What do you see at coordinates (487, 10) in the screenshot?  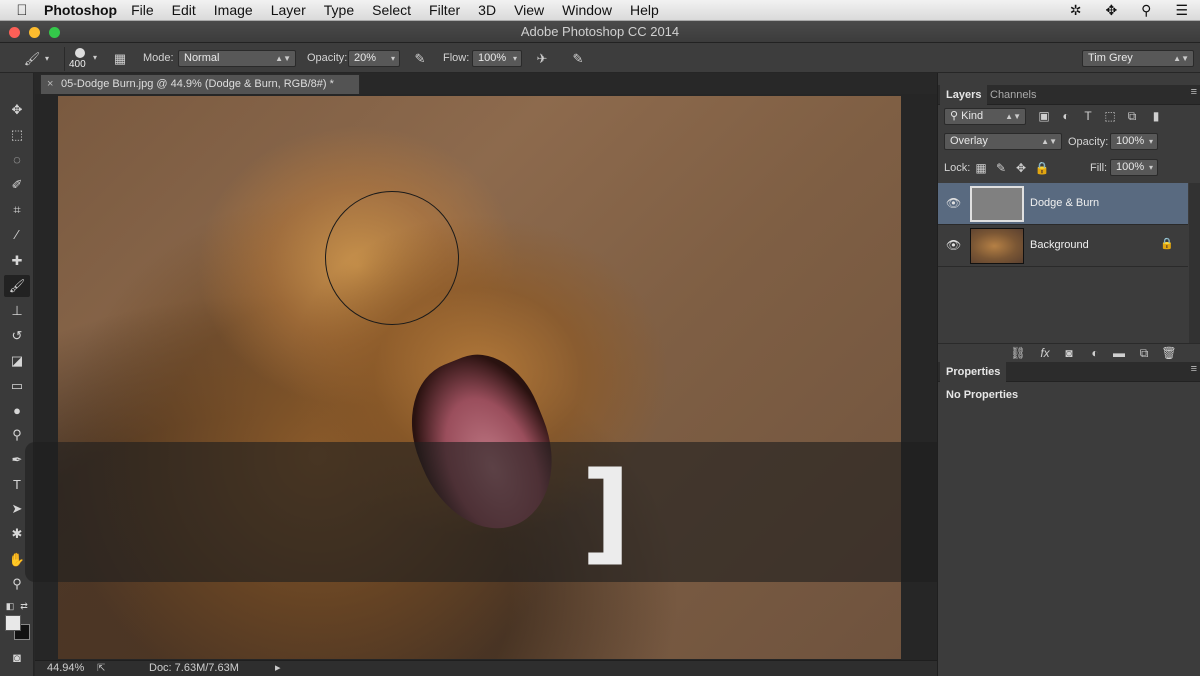 I see `menu-3d: 3D` at bounding box center [487, 10].